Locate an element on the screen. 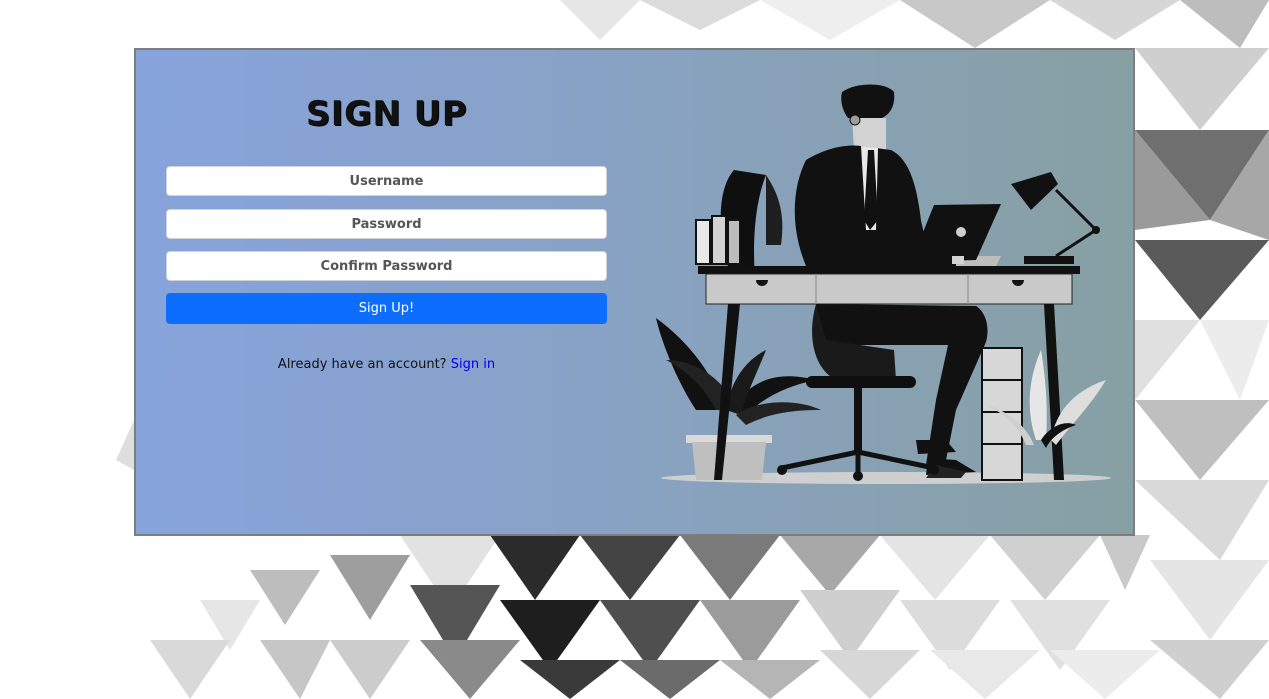 This screenshot has height=699, width=1269. sign-up-button: Sign Up! is located at coordinates (386, 308).